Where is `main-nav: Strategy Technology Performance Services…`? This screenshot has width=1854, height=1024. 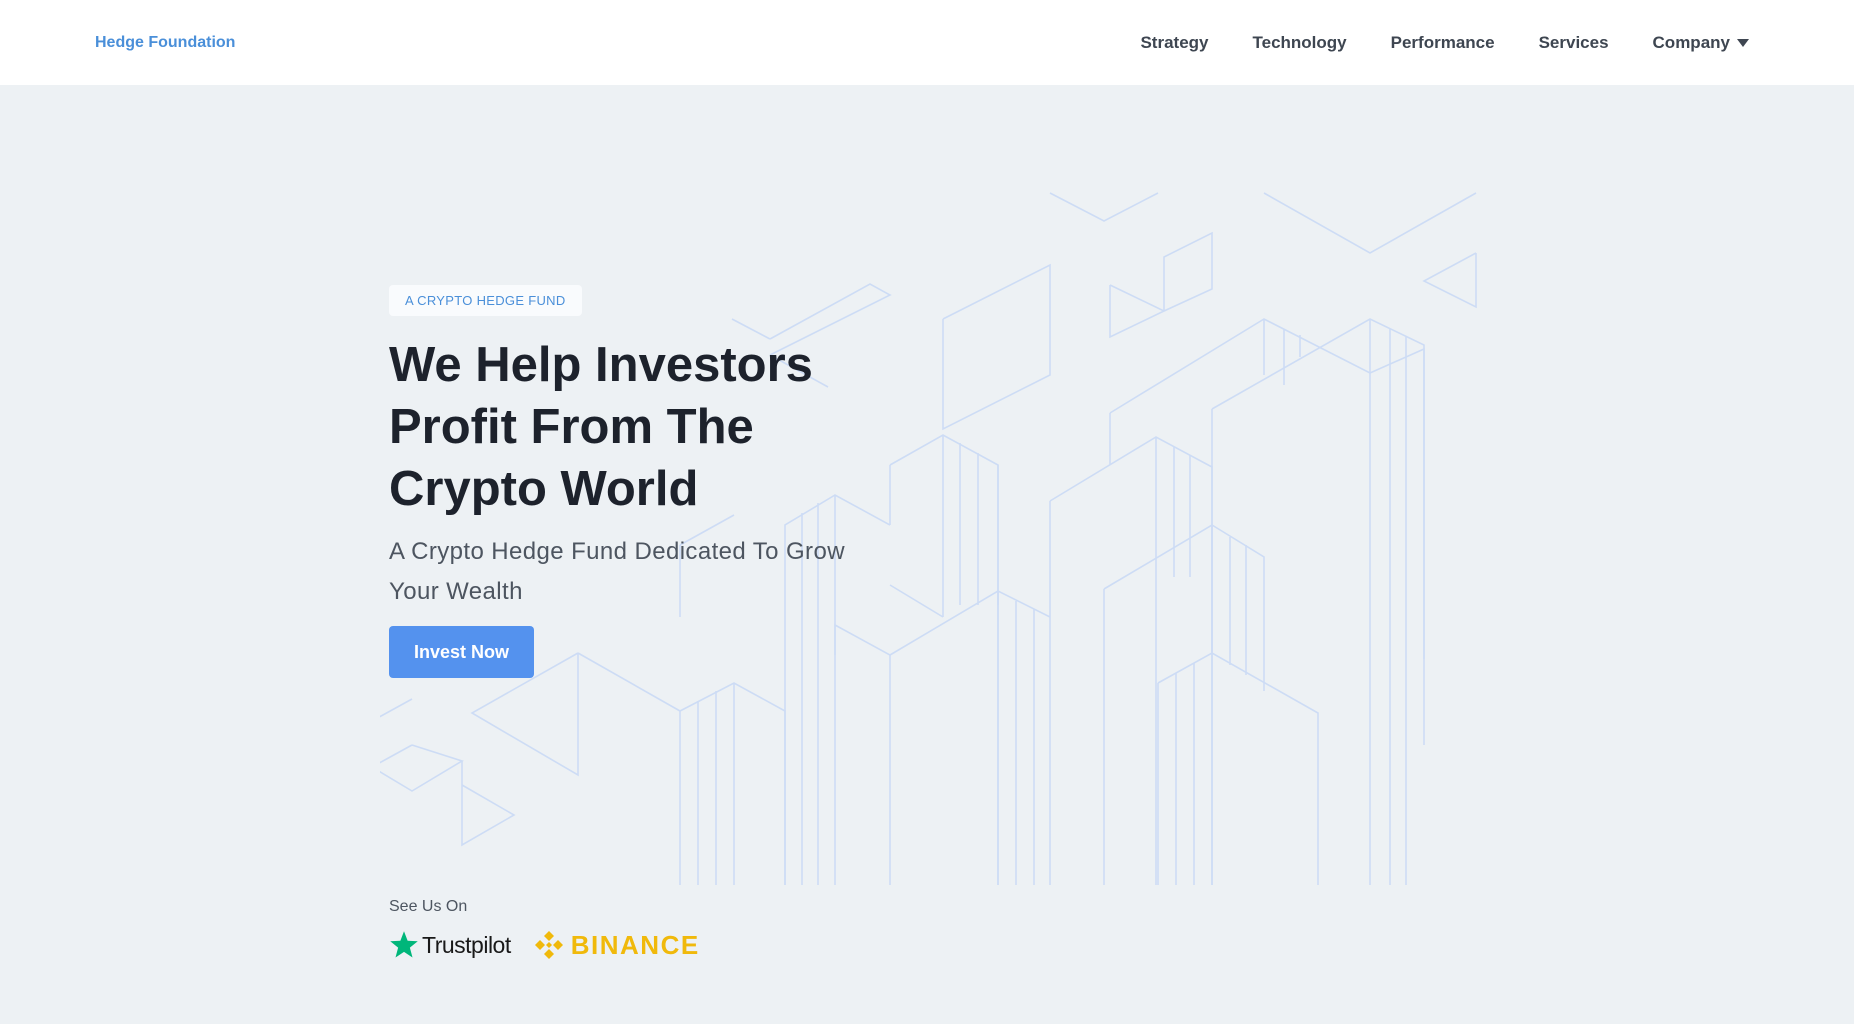 main-nav: Strategy Technology Performance Services… is located at coordinates (1444, 43).